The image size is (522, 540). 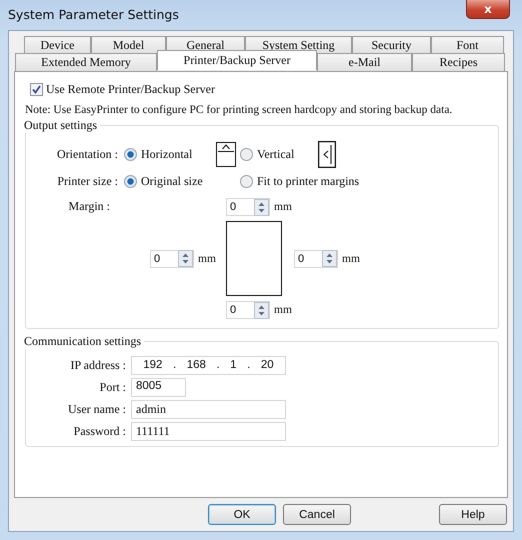 What do you see at coordinates (130, 89) in the screenshot?
I see `checkbox-label: Use Remote Printer/Backup Server` at bounding box center [130, 89].